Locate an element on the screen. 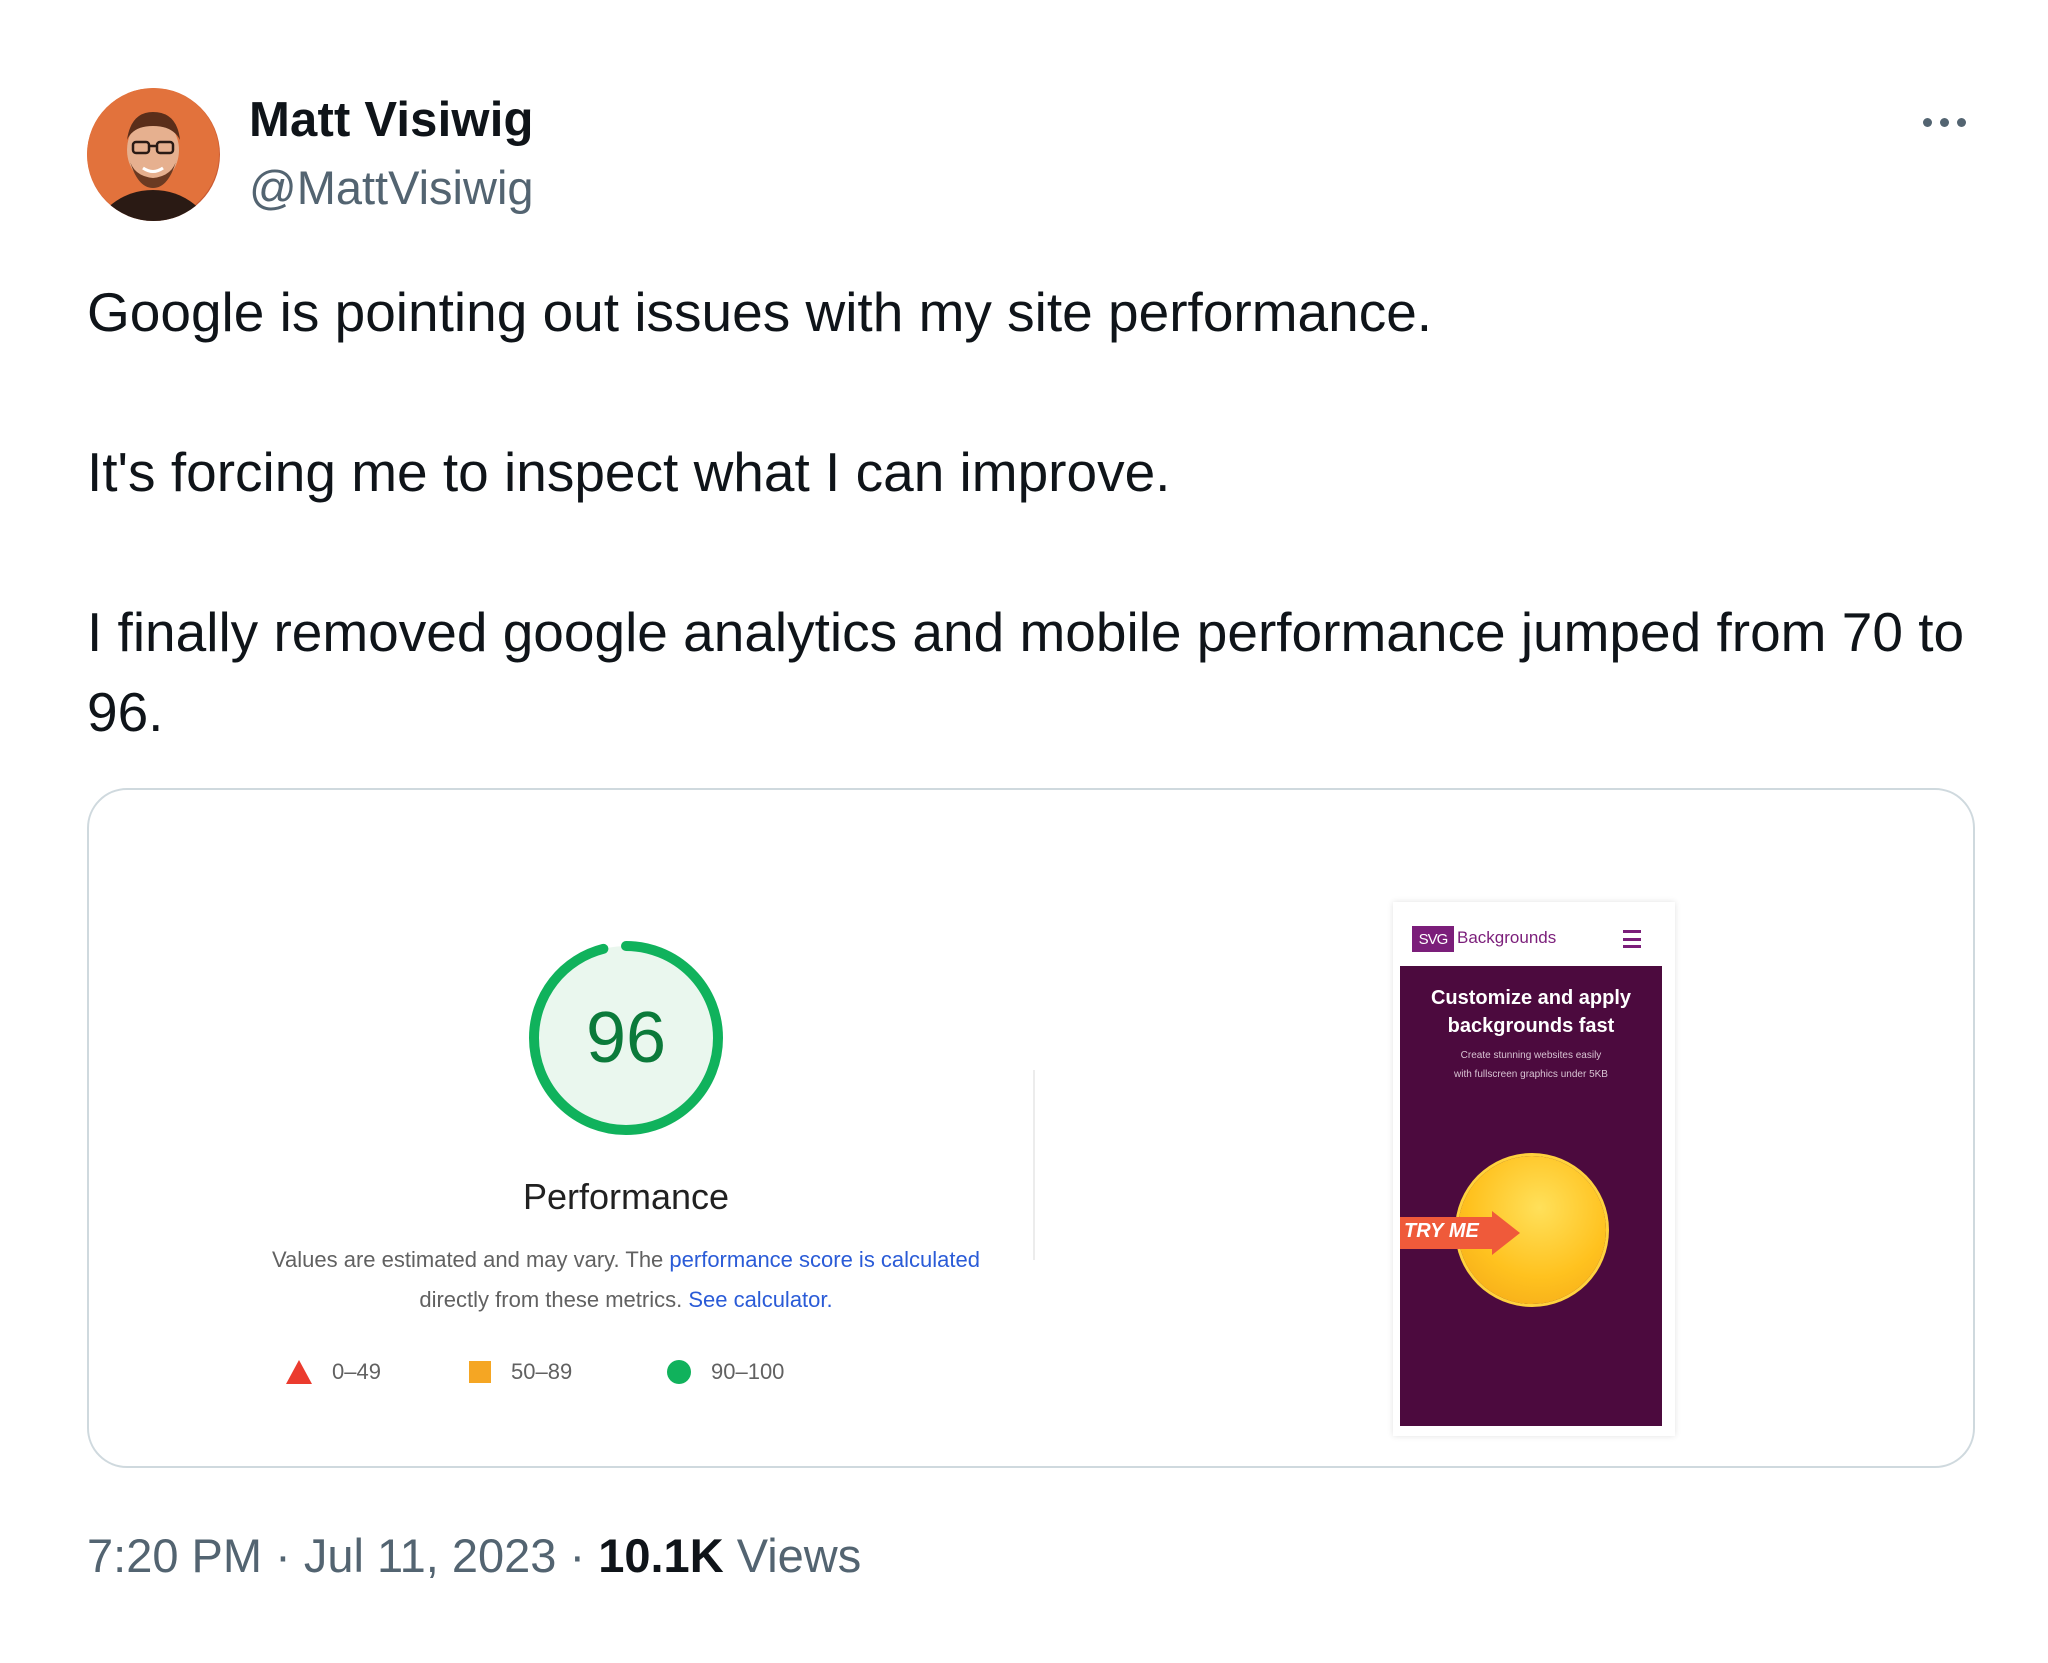 The height and width of the screenshot is (1663, 2048). avatar-image is located at coordinates (153, 154).